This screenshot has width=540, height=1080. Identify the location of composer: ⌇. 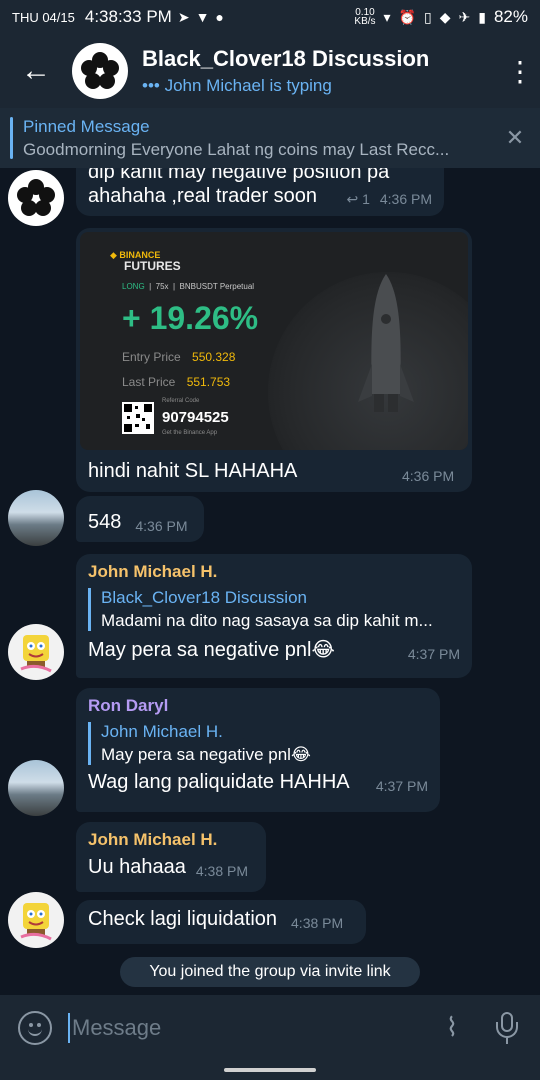
(270, 1027).